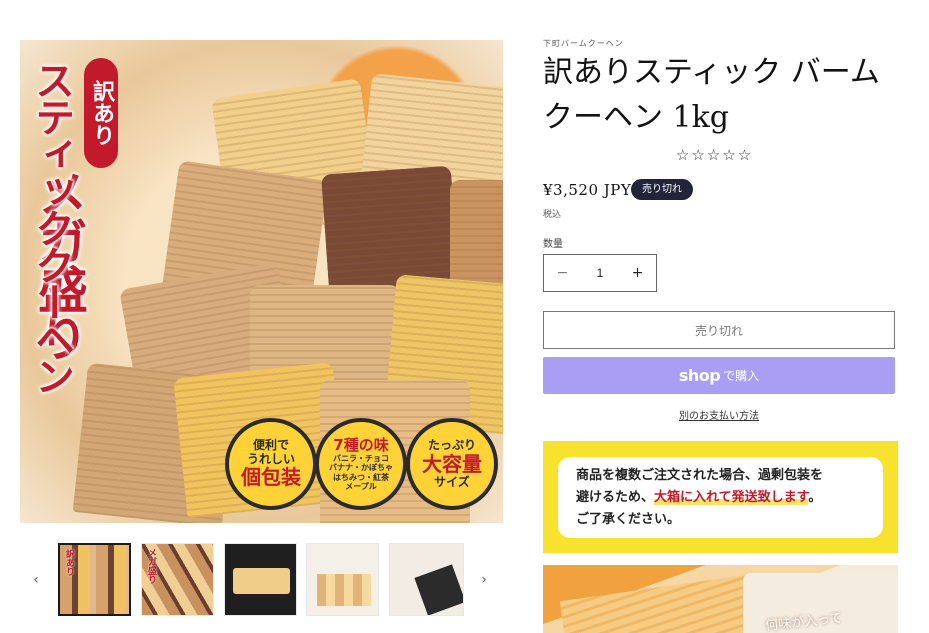  I want to click on wake-ari-badge: 訳あり, so click(101, 113).